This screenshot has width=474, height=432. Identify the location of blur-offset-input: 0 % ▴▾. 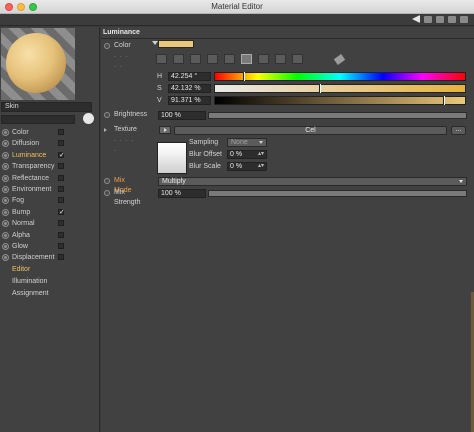
(247, 154).